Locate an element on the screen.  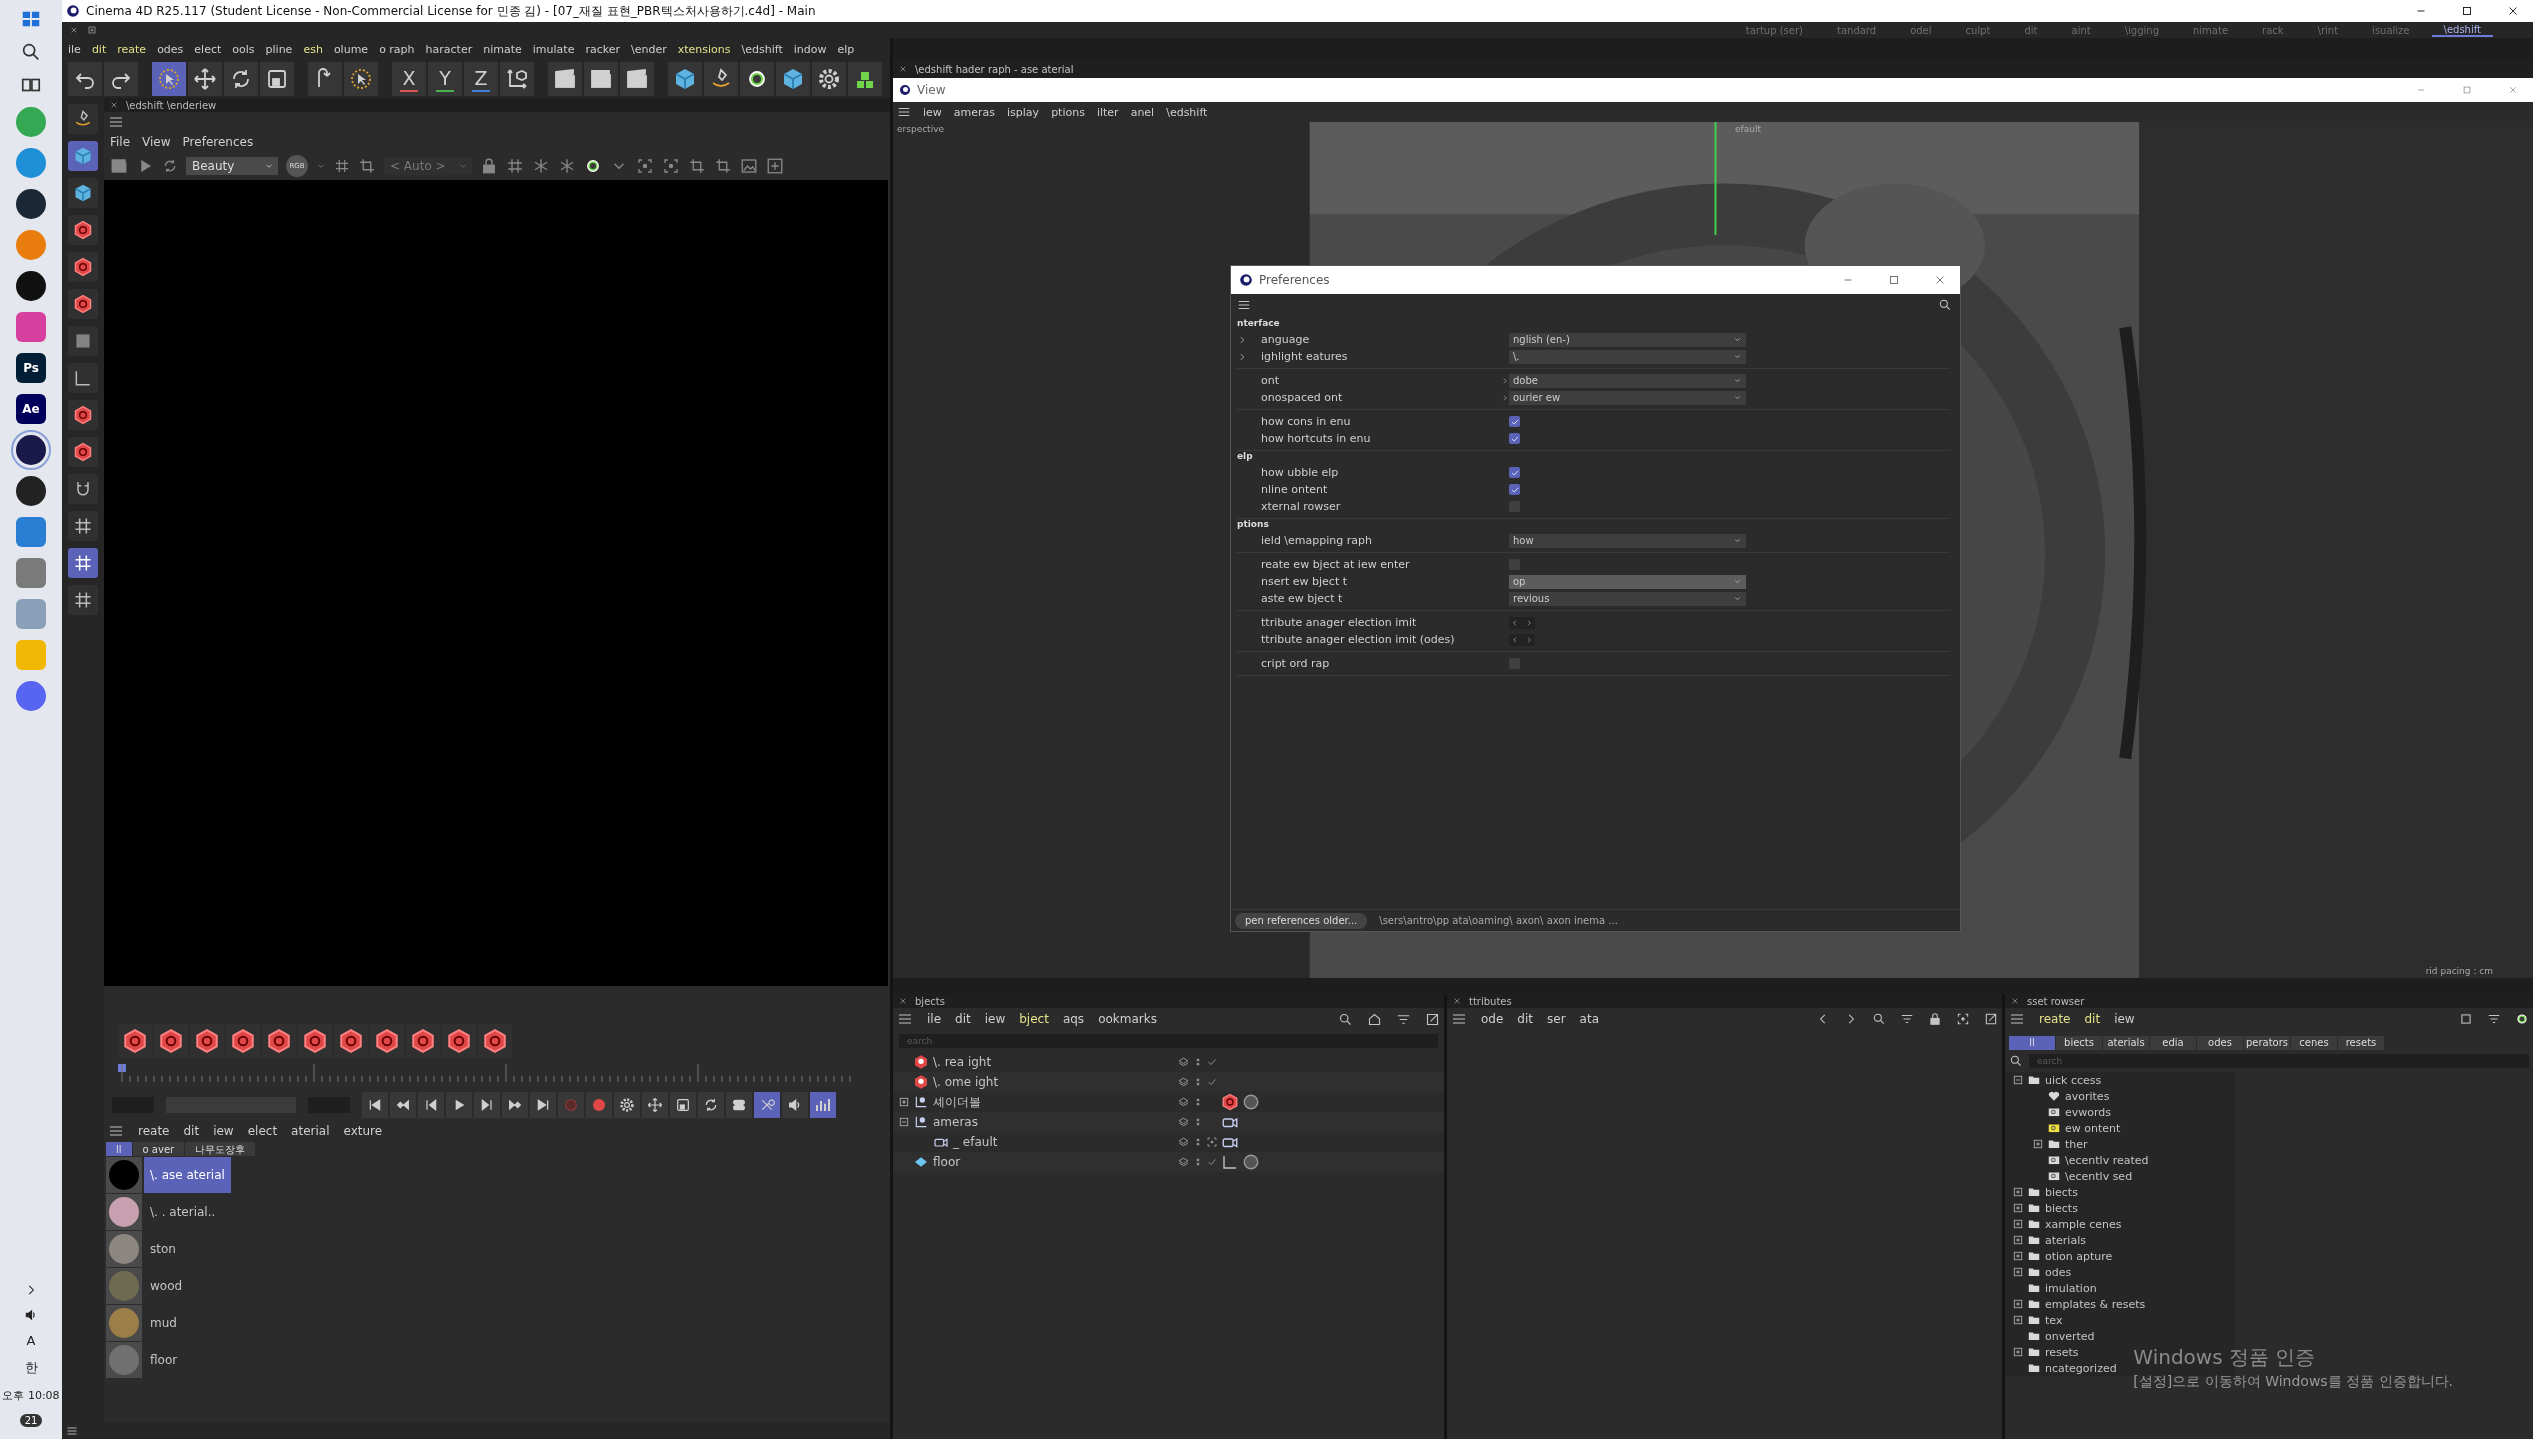
menu-item: bject is located at coordinates (1034, 1019).